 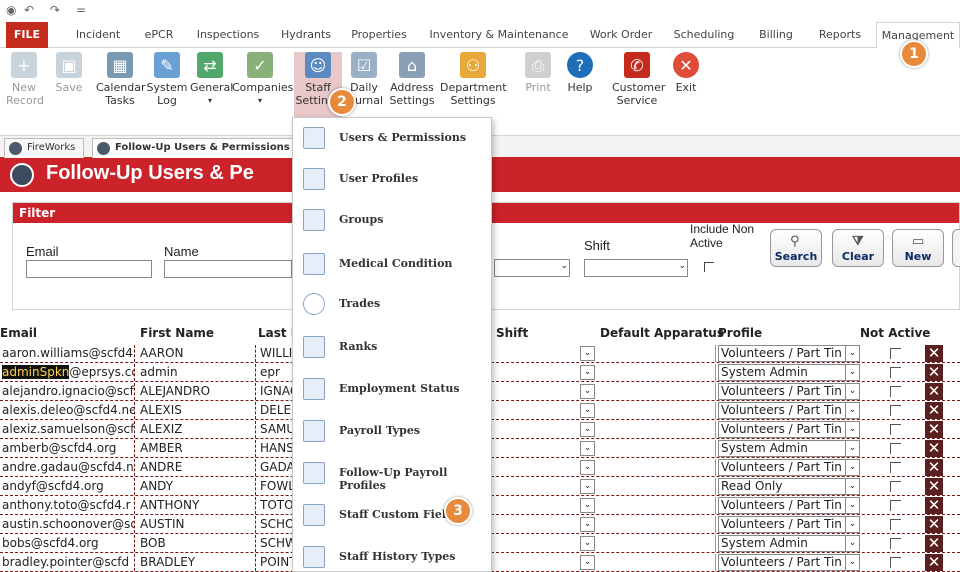 I want to click on row-email: andre.gadau@scfd4.n, so click(x=67, y=467).